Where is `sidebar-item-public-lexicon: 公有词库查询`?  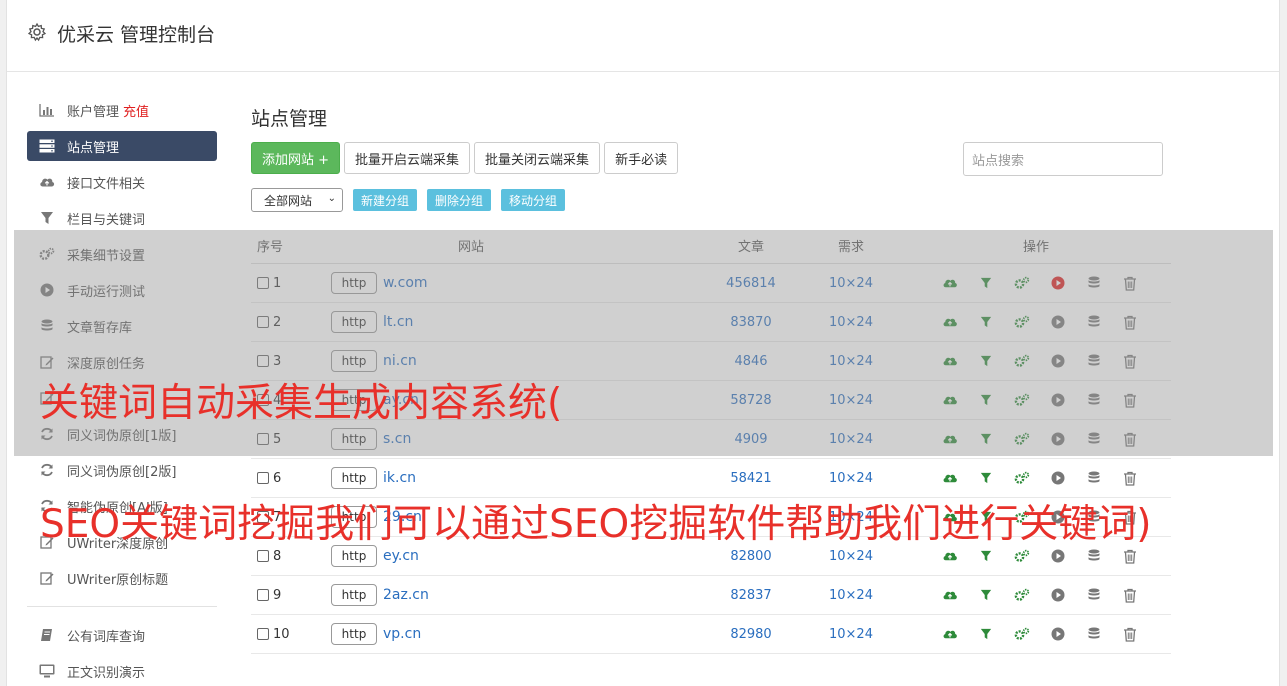
sidebar-item-public-lexicon: 公有词库查询 is located at coordinates (122, 635).